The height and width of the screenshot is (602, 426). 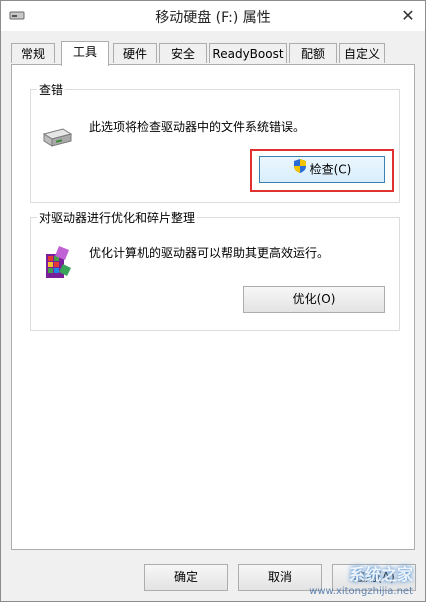 I want to click on watermark-brand: 系统之家, so click(x=380, y=574).